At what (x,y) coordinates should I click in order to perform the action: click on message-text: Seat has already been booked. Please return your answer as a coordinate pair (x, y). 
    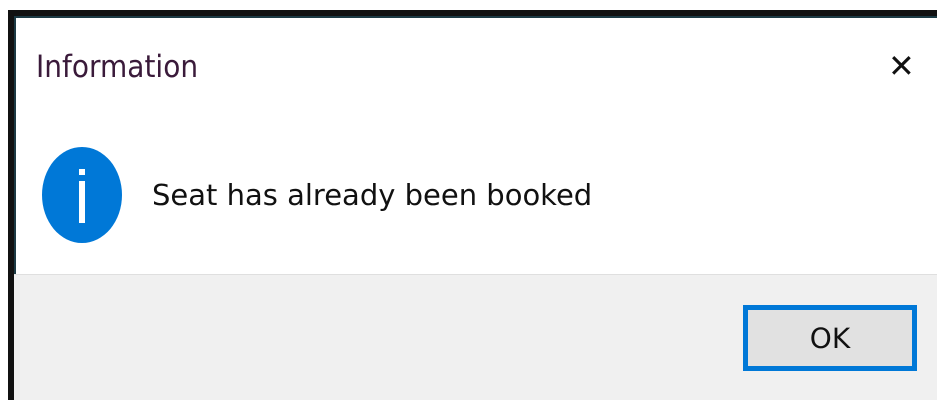
    Looking at the image, I should click on (372, 195).